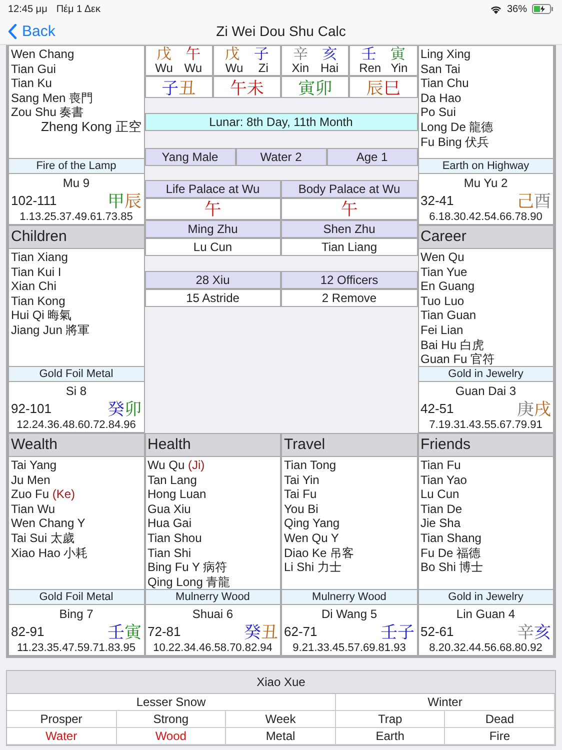 Image resolution: width=562 pixels, height=750 pixels. Describe the element at coordinates (442, 330) in the screenshot. I see `star-name: Fei Lian` at that location.